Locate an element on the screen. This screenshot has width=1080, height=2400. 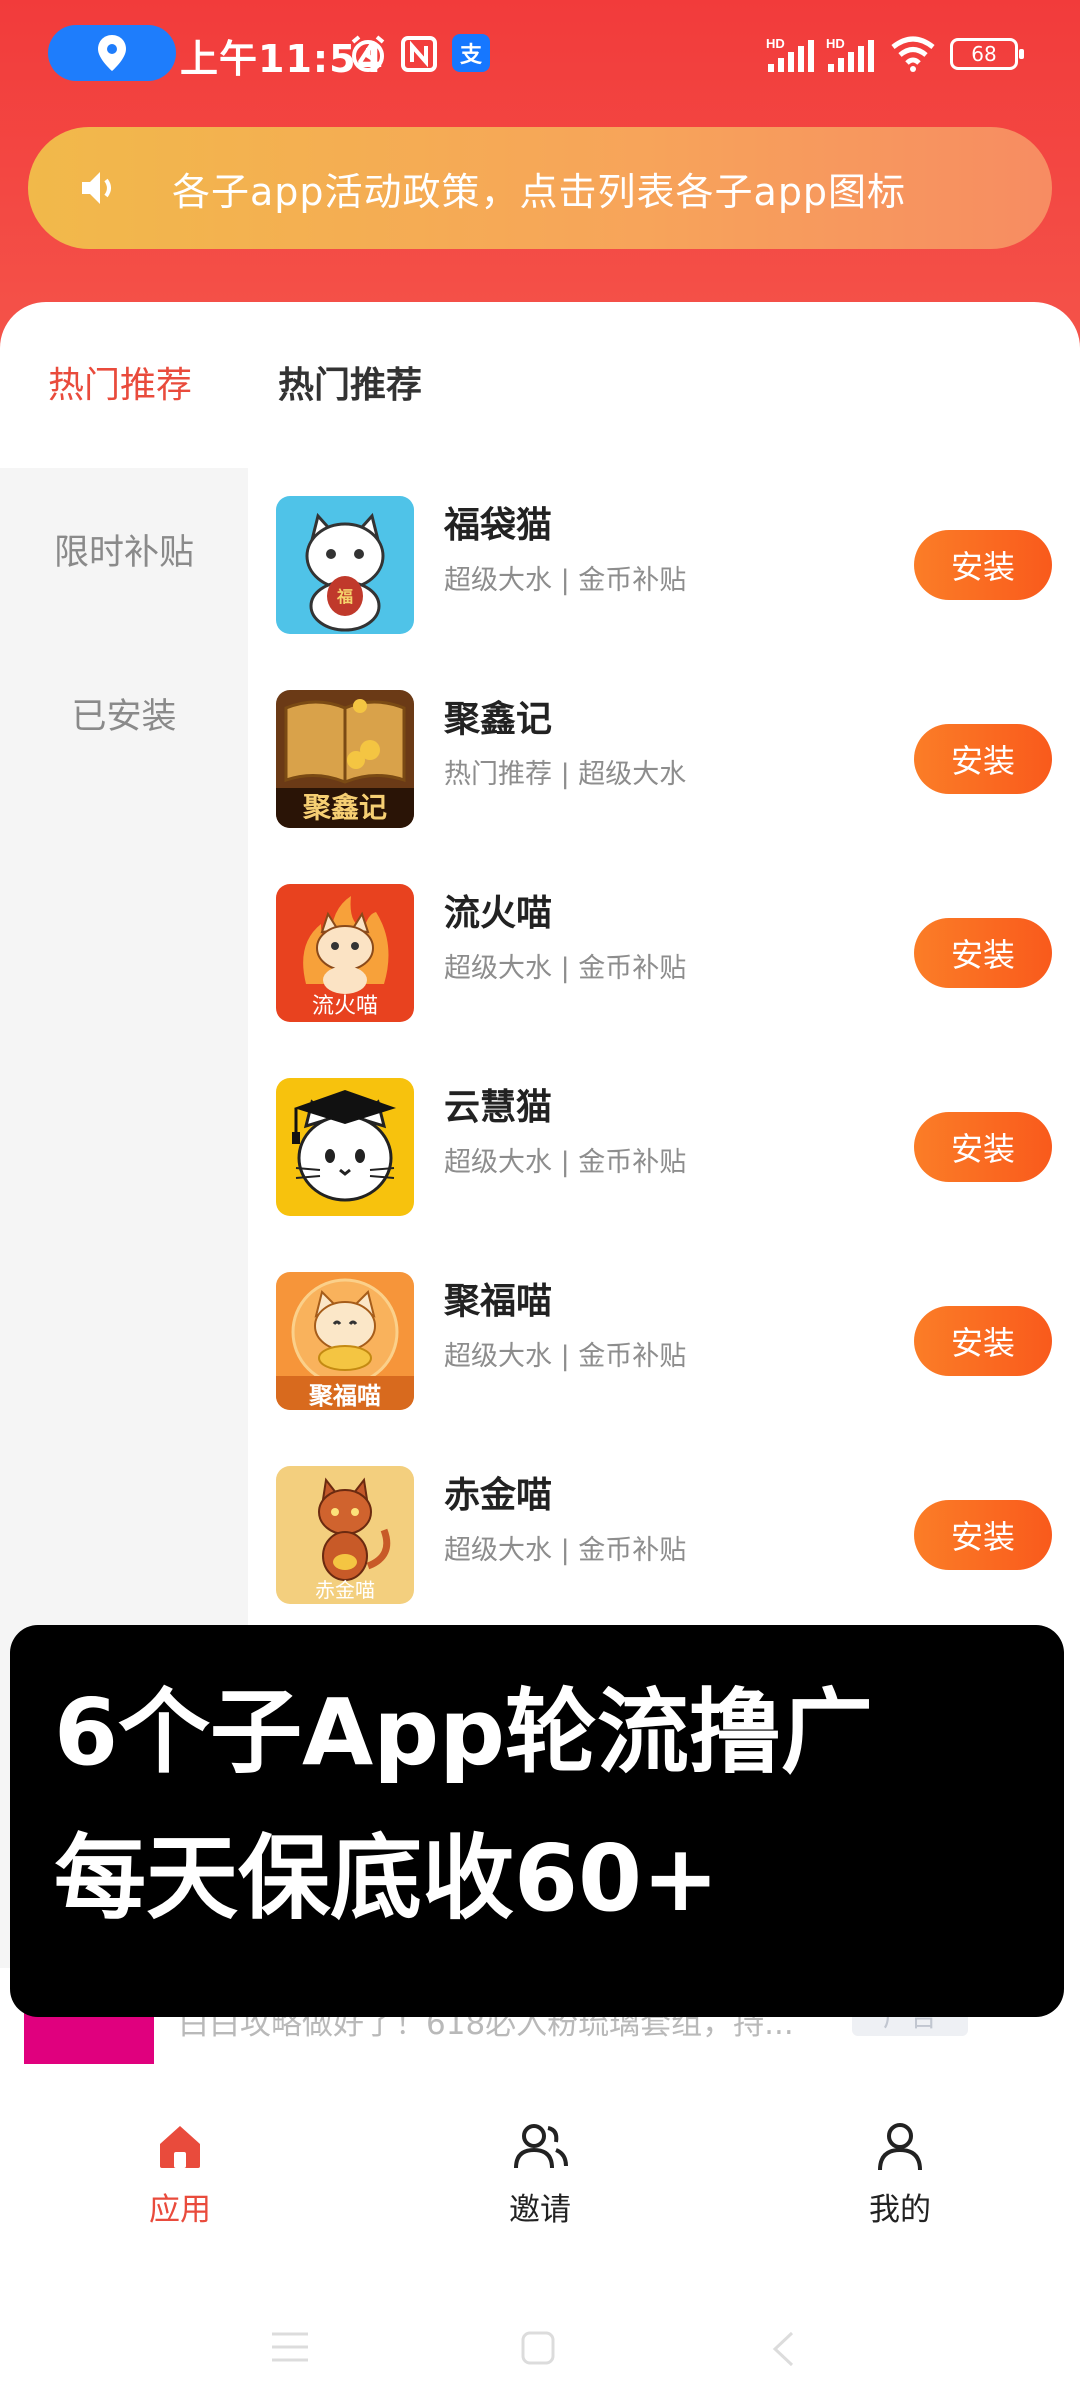
list-item: 云慧猫 超级大水 | 金币补贴 安装 is located at coordinates (664, 1147).